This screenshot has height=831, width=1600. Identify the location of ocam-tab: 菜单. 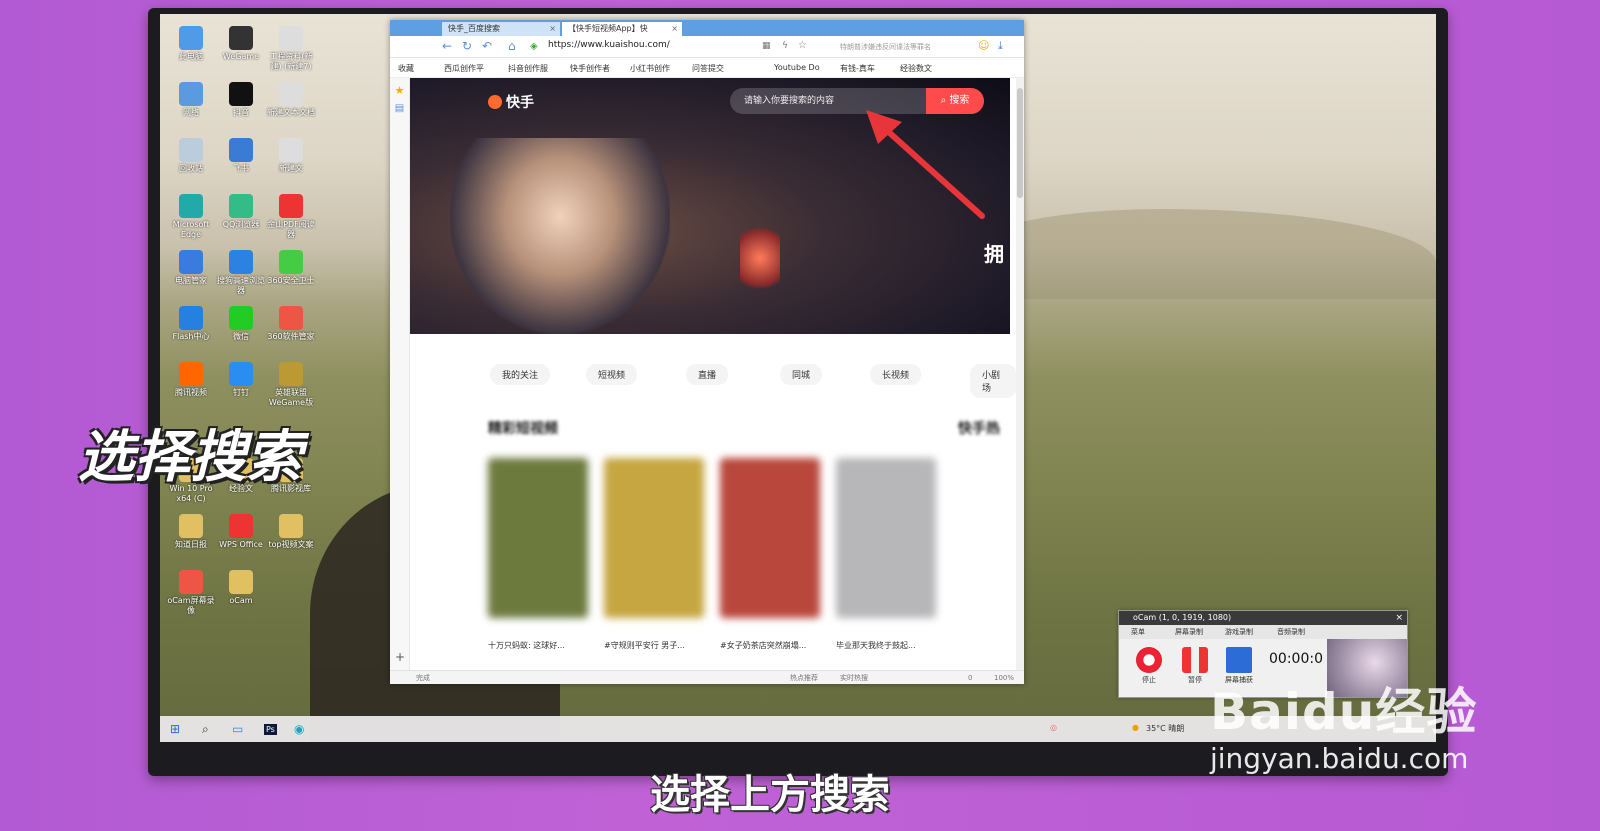
(1138, 632).